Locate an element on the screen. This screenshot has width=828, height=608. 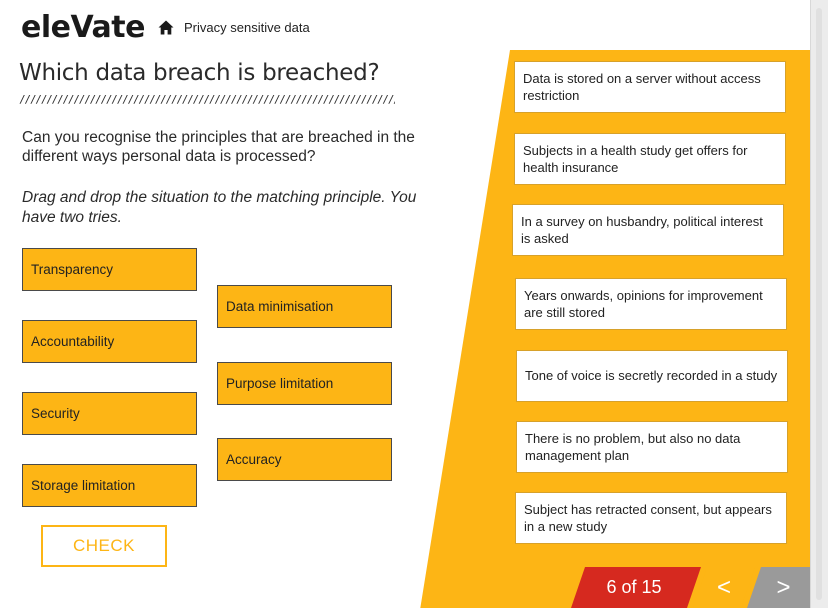
drop-target-storage-limitation: Storage limitation is located at coordinates (109, 485).